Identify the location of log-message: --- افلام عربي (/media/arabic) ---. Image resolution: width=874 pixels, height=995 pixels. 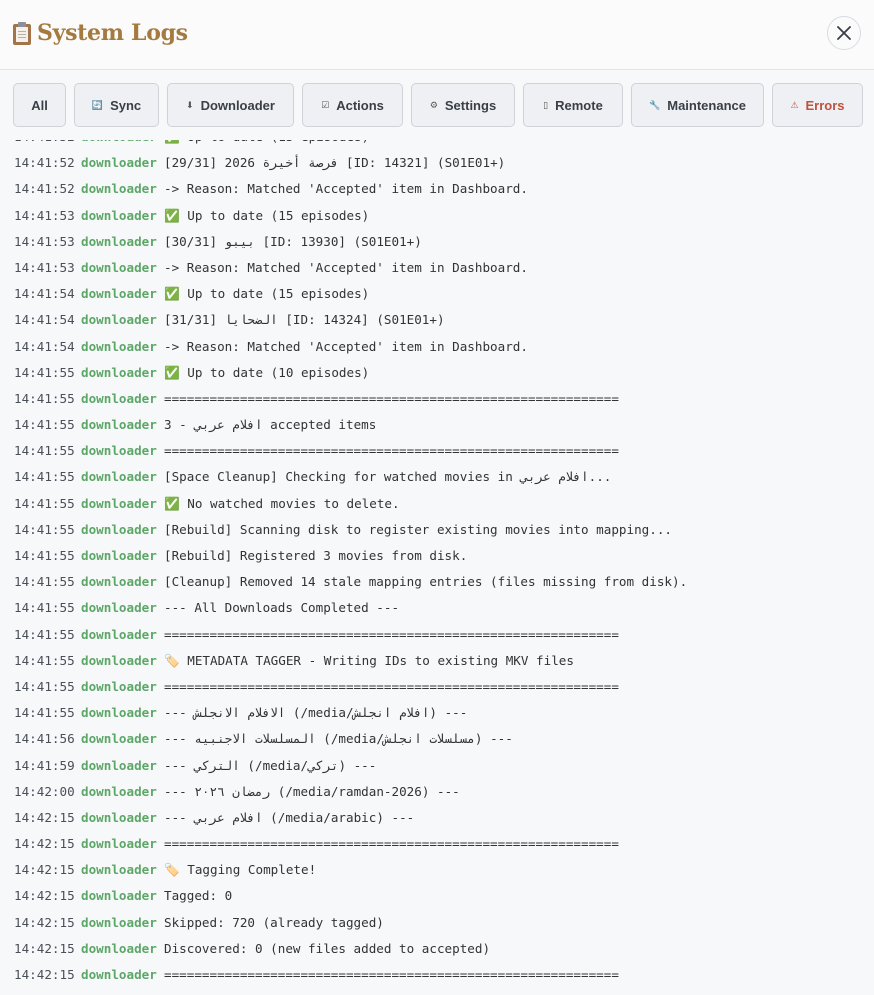
(289, 817).